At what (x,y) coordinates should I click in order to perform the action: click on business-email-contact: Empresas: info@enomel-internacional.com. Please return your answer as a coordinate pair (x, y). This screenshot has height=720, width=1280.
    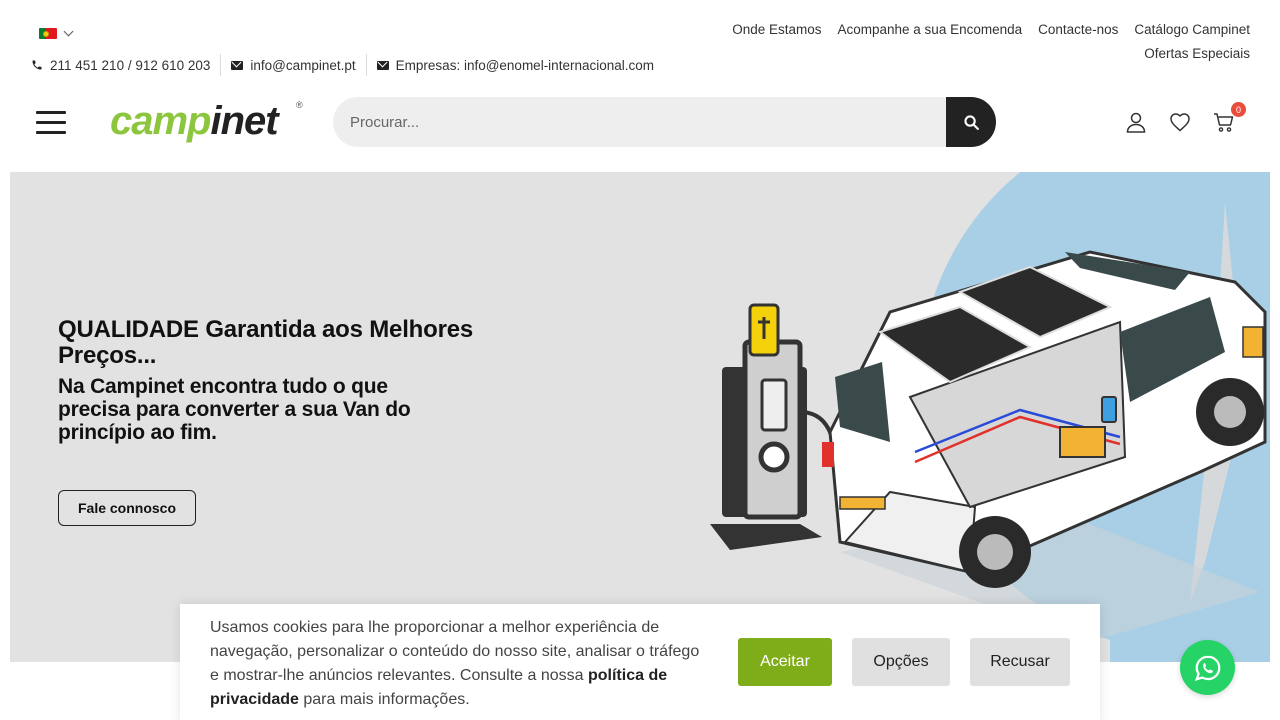
    Looking at the image, I should click on (515, 65).